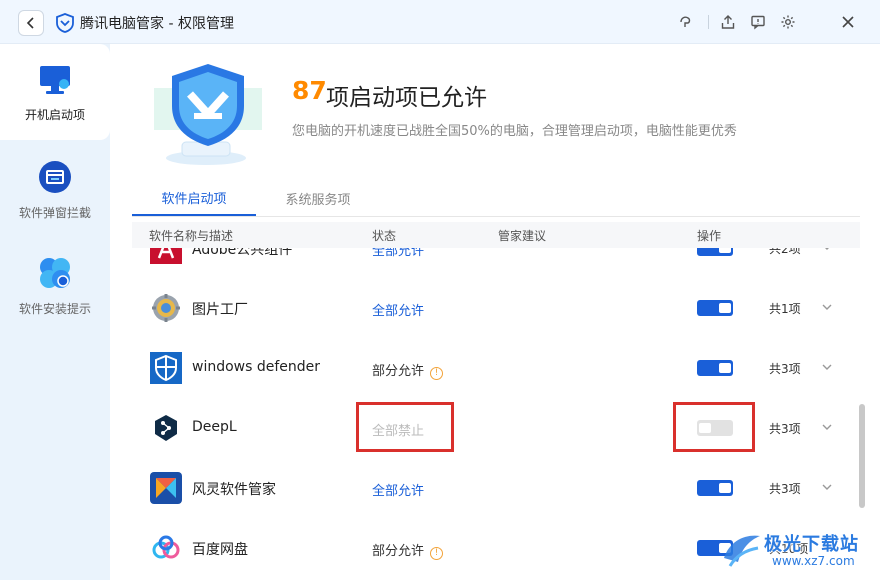 Image resolution: width=880 pixels, height=580 pixels. What do you see at coordinates (406, 98) in the screenshot?
I see `hero-title: 项启动项已允许` at bounding box center [406, 98].